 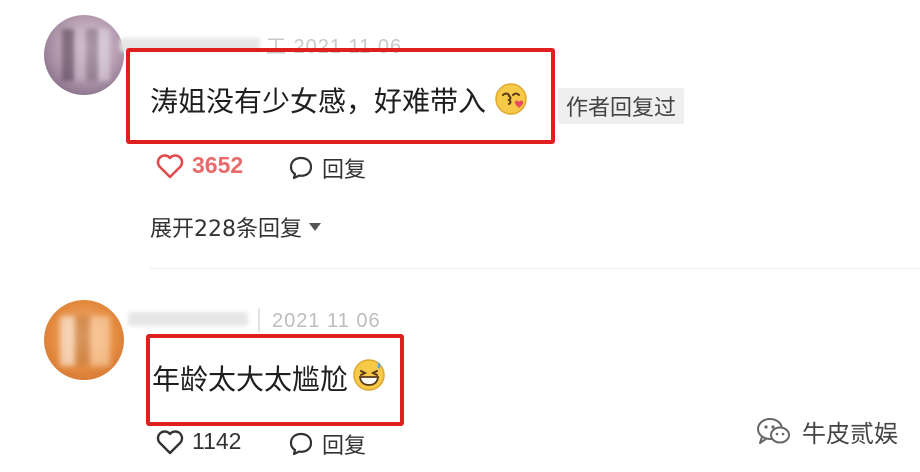 I want to click on author-replied-tag: 作者回复过, so click(x=621, y=106).